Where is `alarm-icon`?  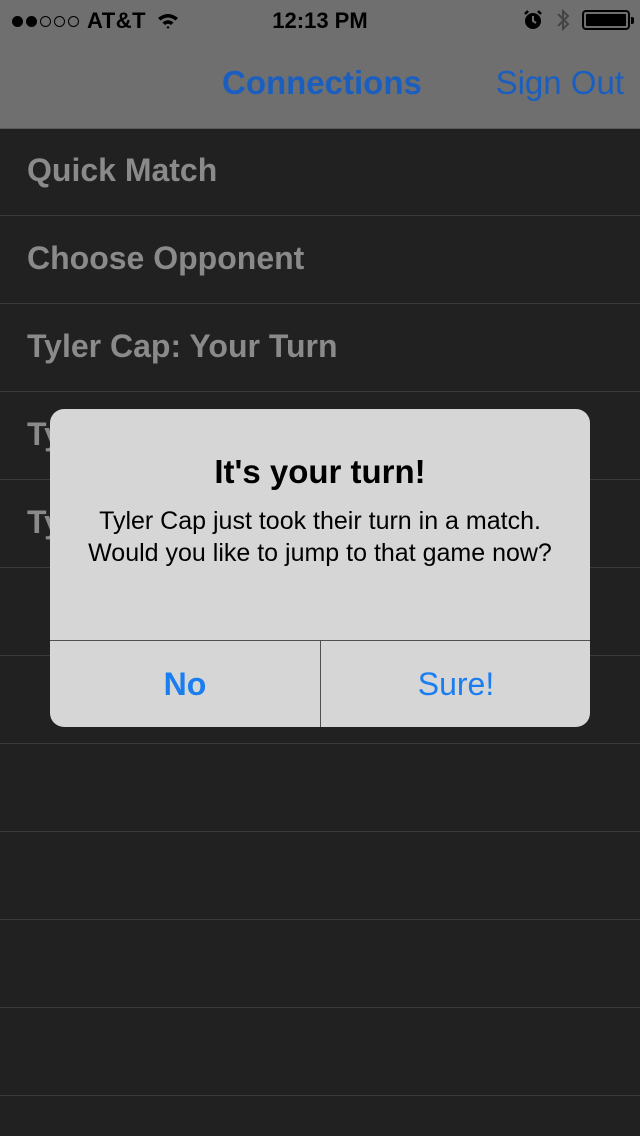 alarm-icon is located at coordinates (533, 19).